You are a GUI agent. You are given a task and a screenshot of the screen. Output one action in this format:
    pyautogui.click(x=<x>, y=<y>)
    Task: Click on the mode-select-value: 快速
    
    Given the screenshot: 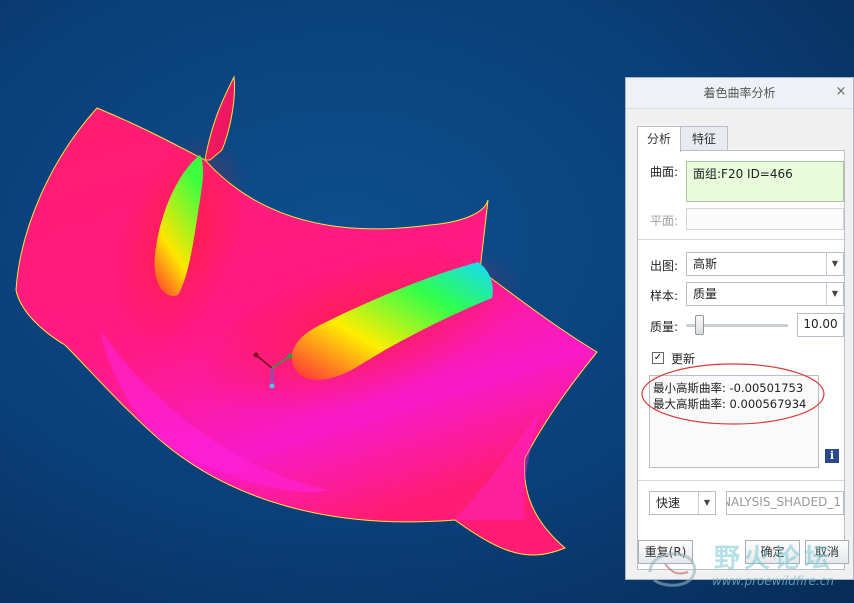 What is the action you would take?
    pyautogui.click(x=668, y=503)
    